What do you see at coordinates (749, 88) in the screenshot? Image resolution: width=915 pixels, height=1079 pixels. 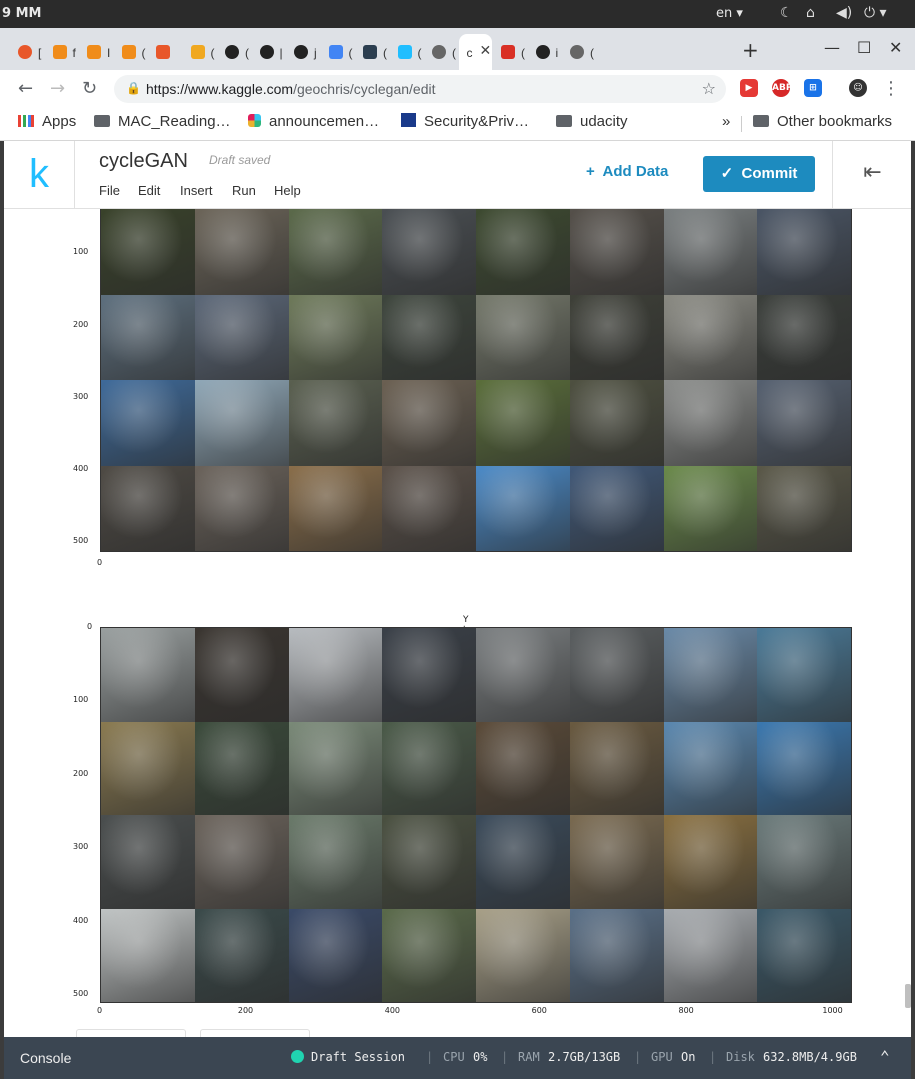 I see `extension-icon: ▶` at bounding box center [749, 88].